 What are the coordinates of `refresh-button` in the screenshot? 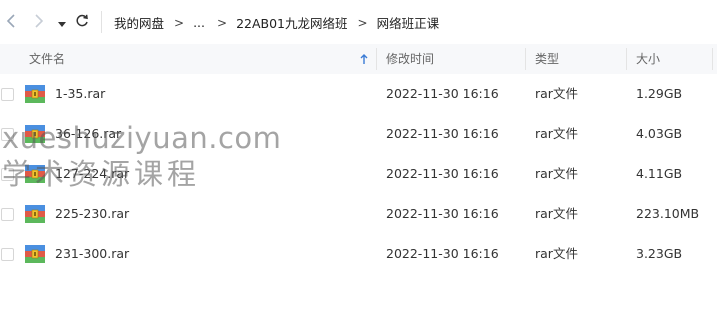 It's located at (82, 22).